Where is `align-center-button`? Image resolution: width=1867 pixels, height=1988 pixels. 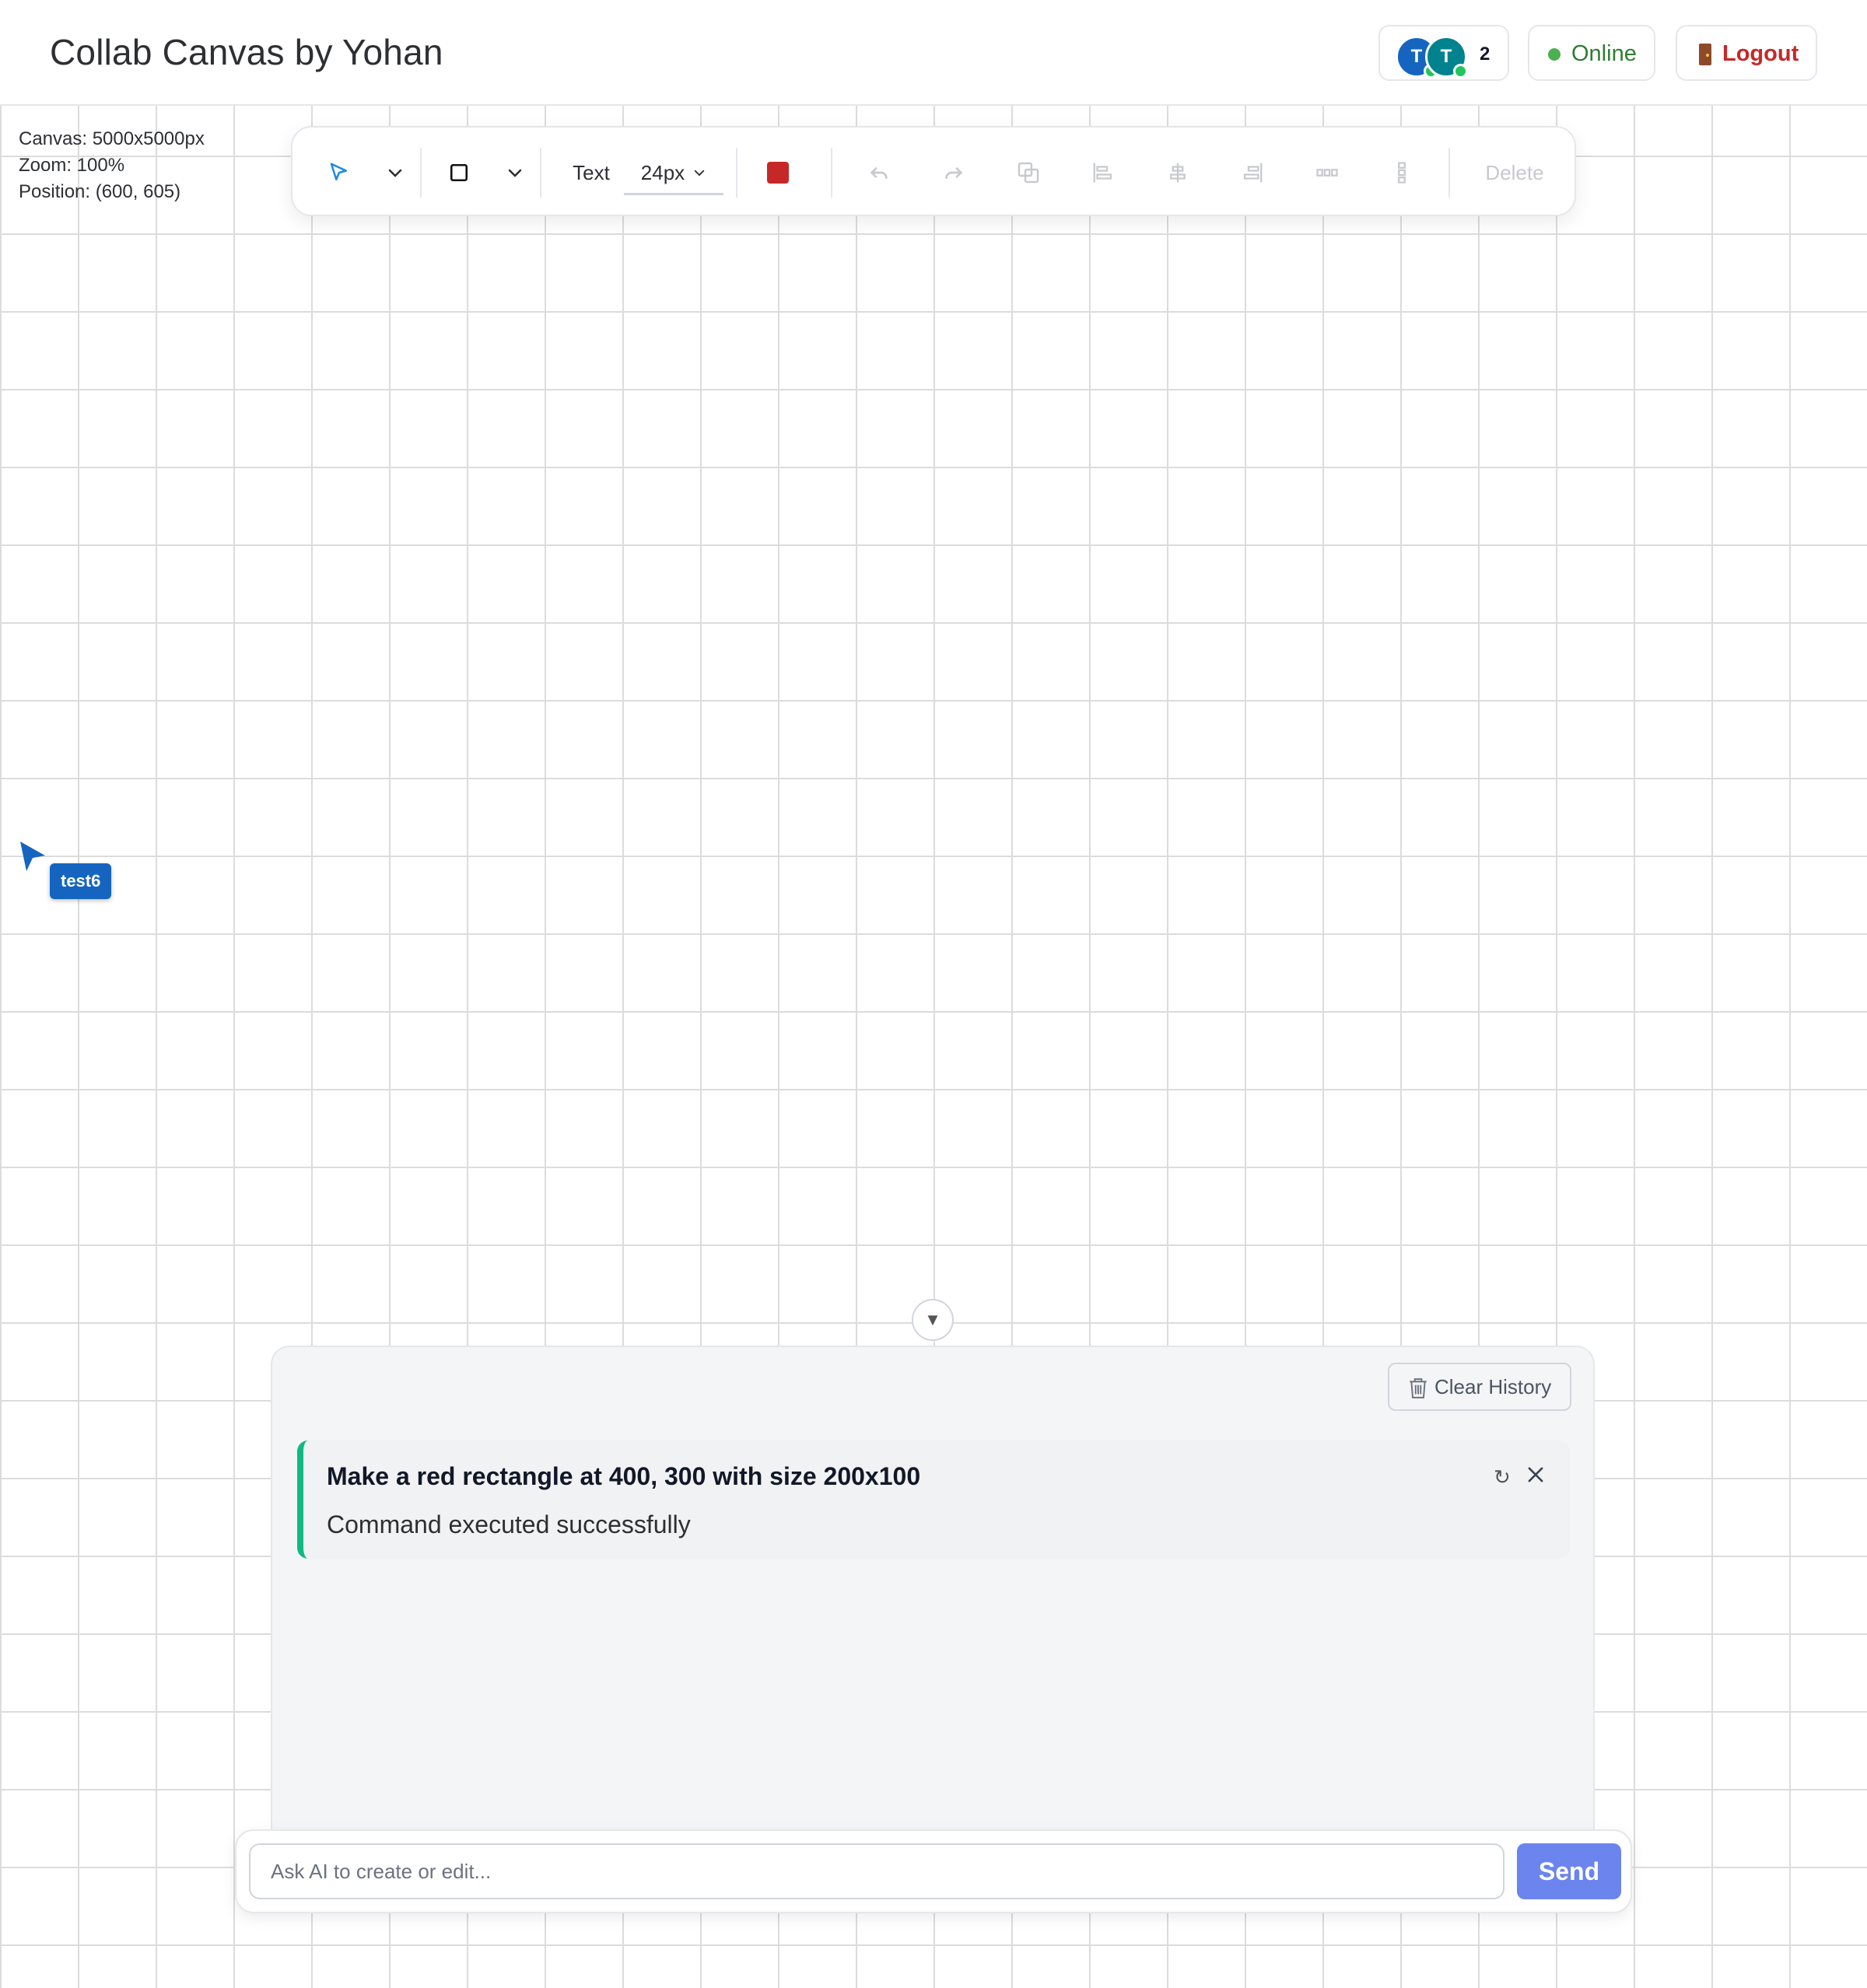 align-center-button is located at coordinates (1178, 173).